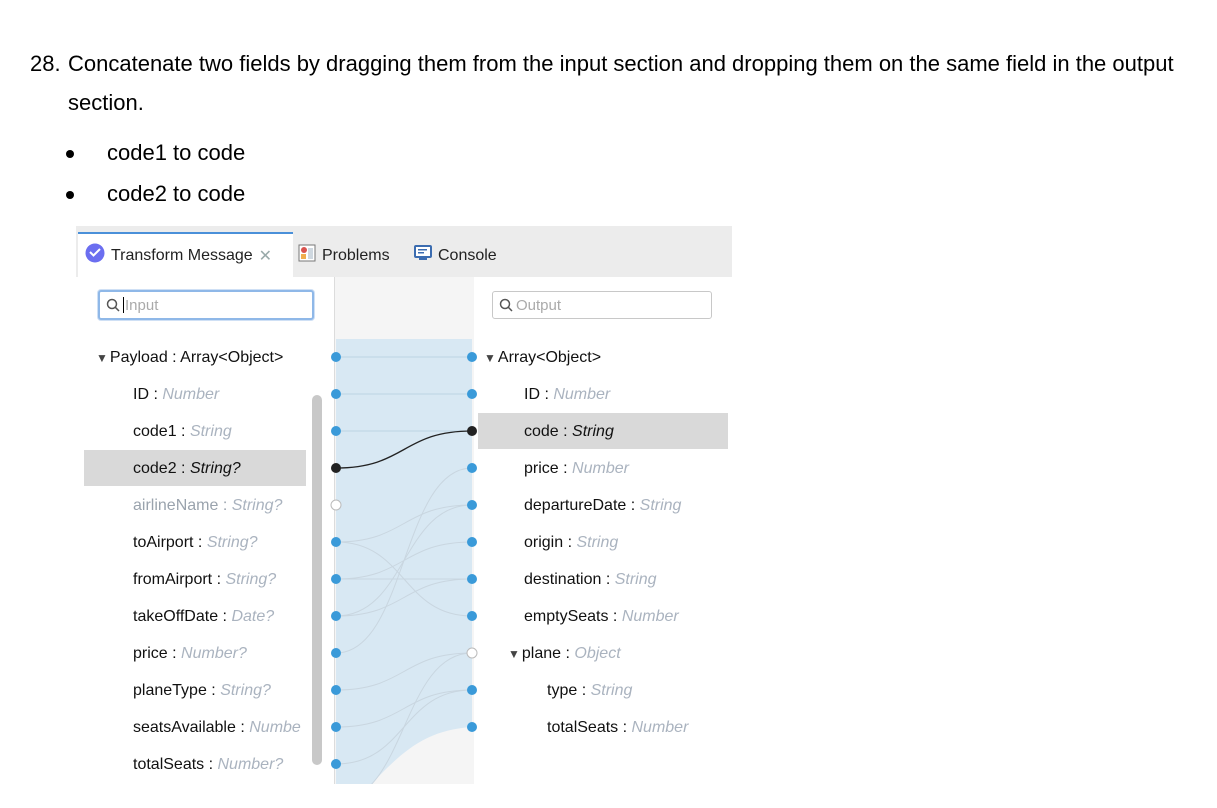  I want to click on bullet-text: code1 to code, so click(176, 152).